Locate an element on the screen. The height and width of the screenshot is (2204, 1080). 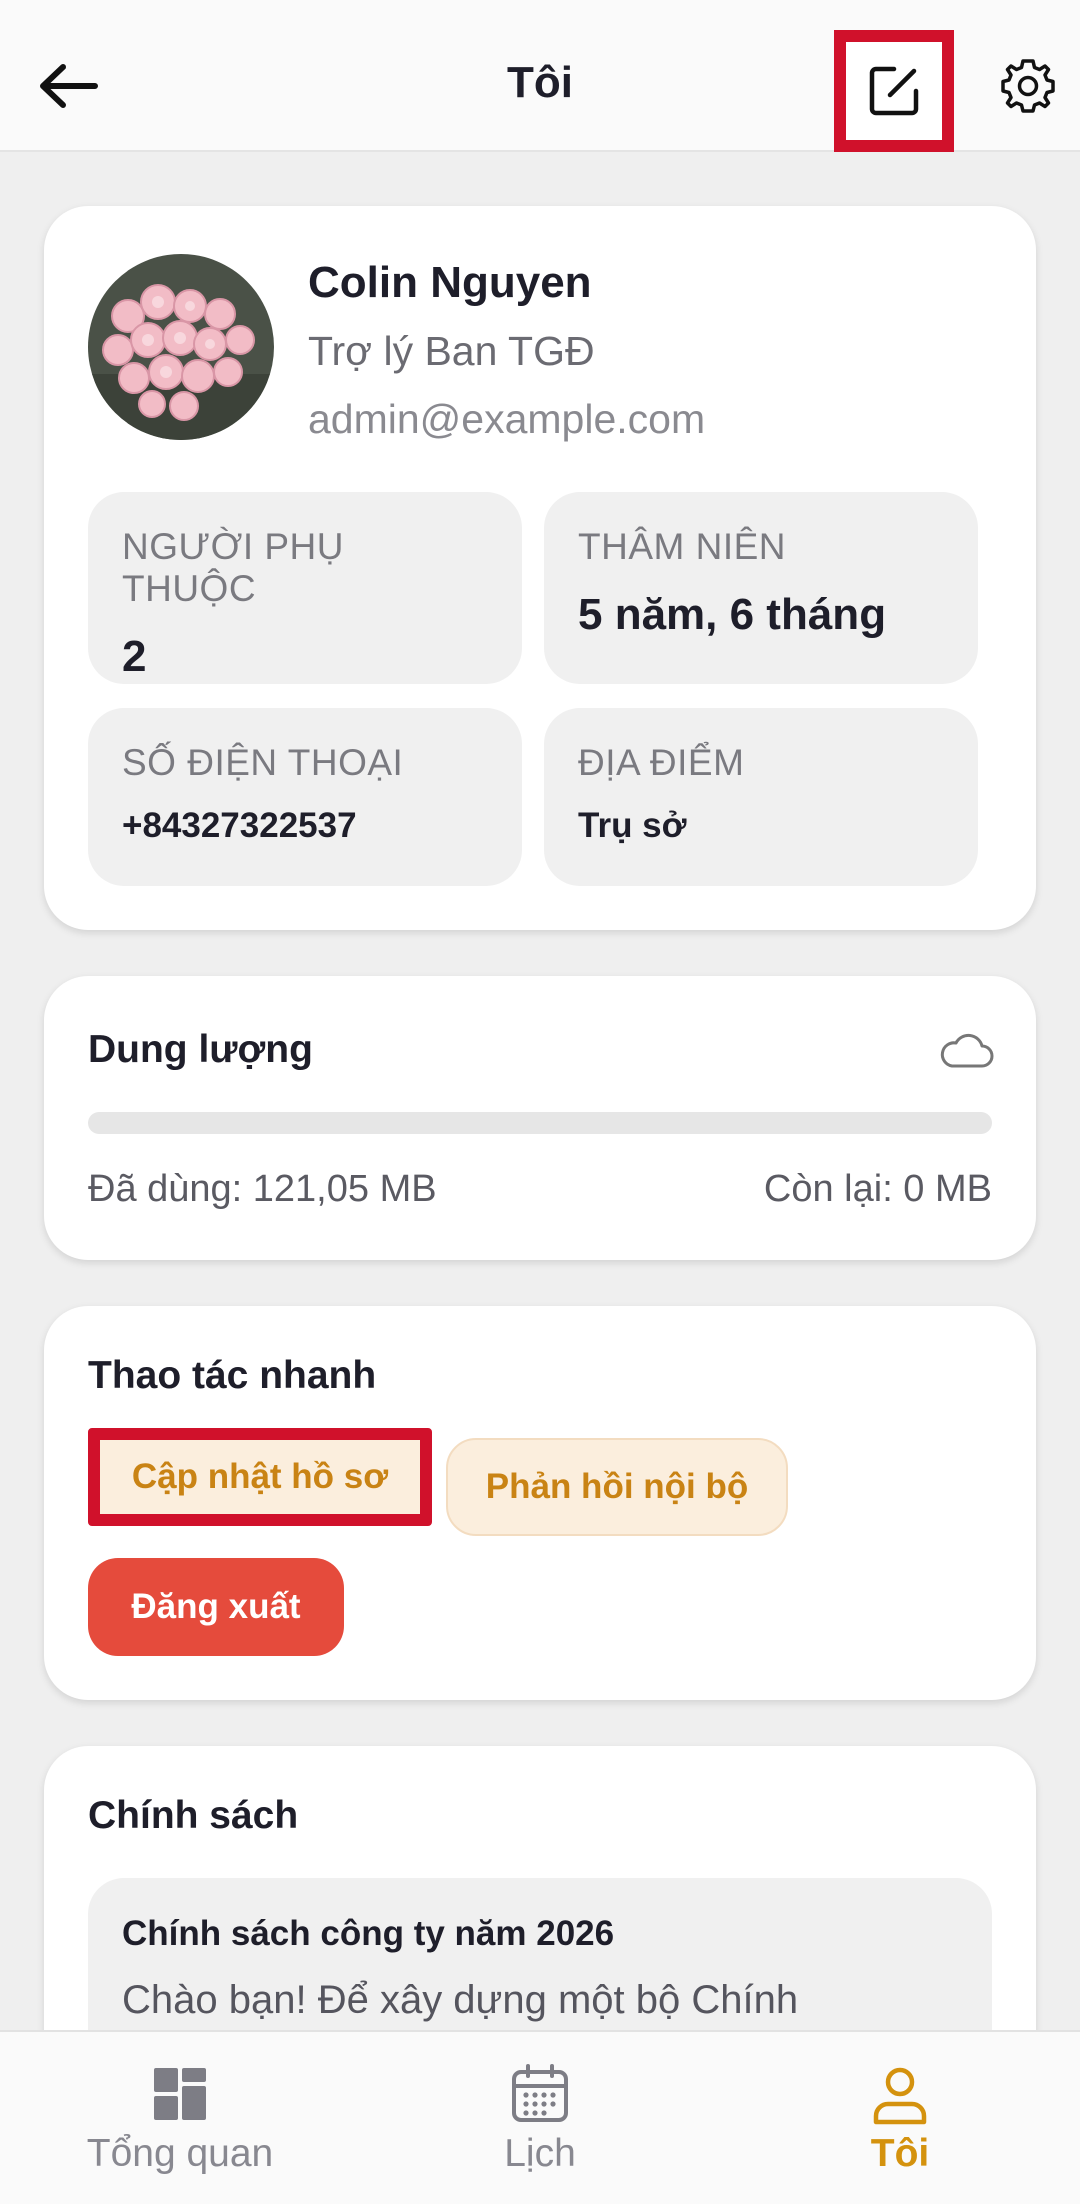
nav-label: Tổng quan is located at coordinates (180, 2153).